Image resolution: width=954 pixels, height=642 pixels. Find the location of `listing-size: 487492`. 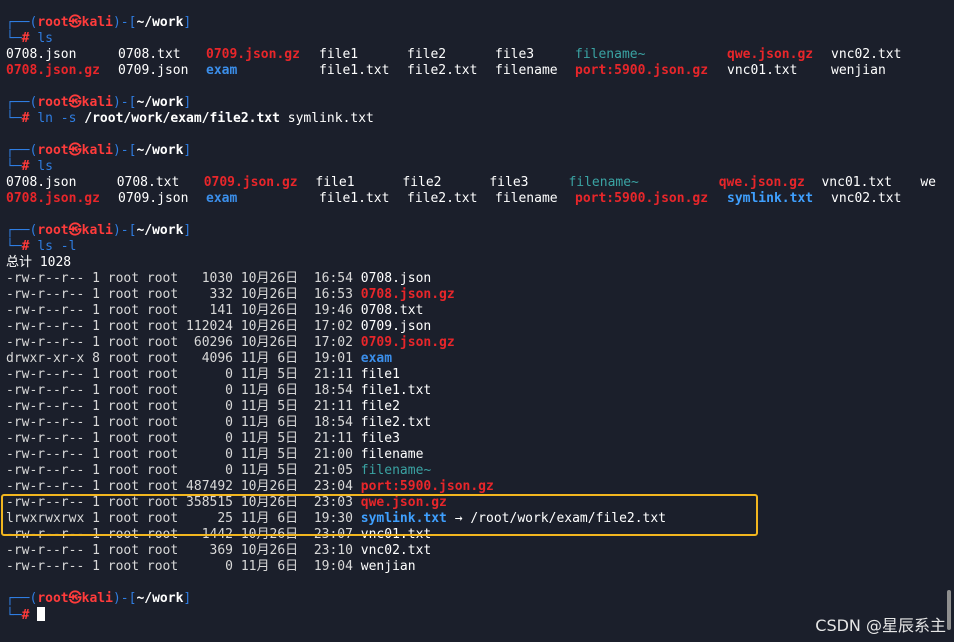

listing-size: 487492 is located at coordinates (210, 486).